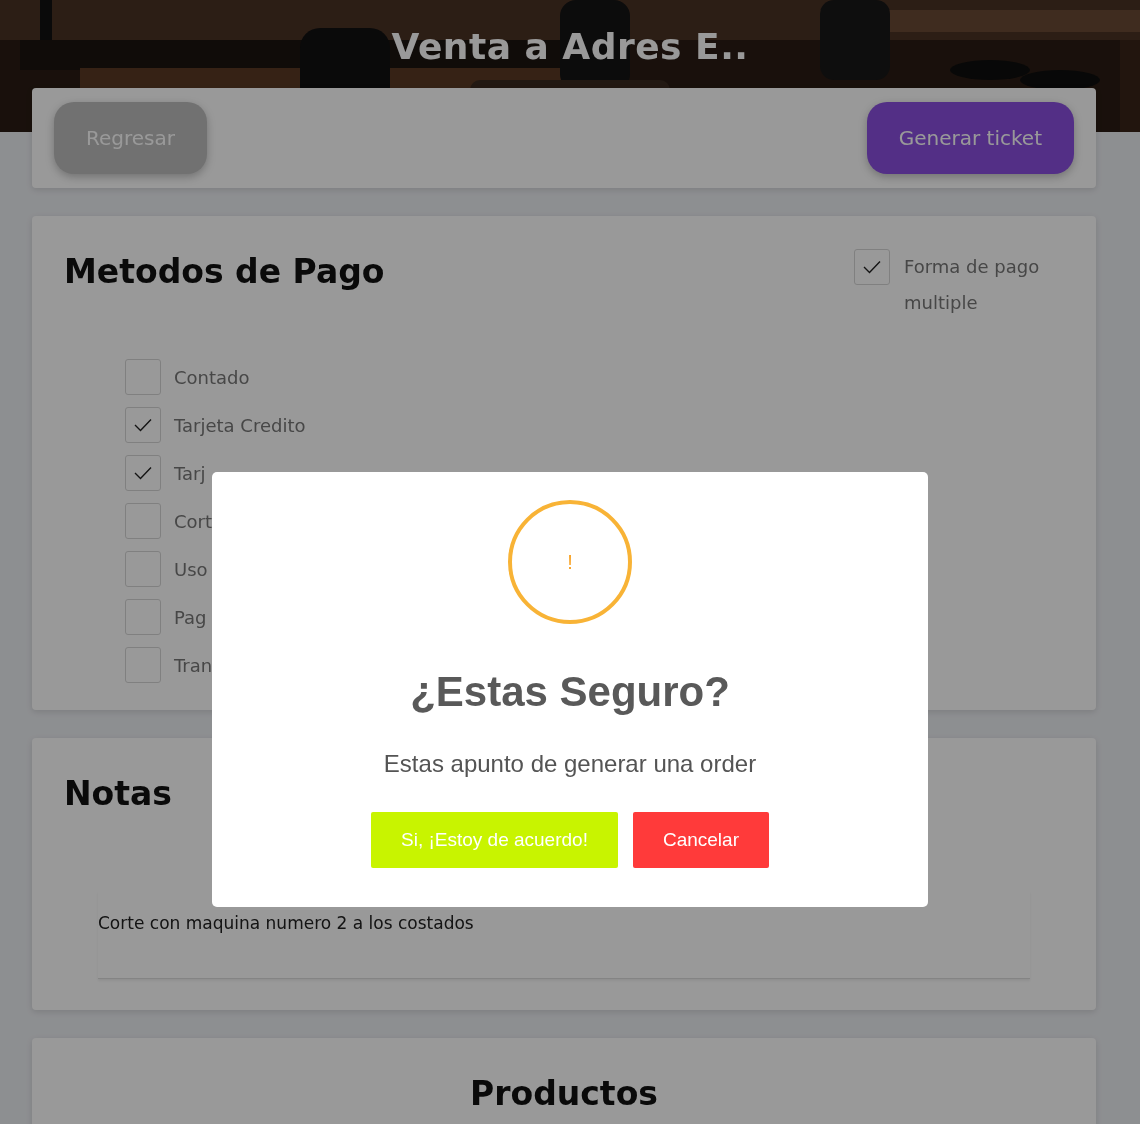 This screenshot has height=1124, width=1140. I want to click on dialog-message: Estas apunto de generar una order, so click(570, 764).